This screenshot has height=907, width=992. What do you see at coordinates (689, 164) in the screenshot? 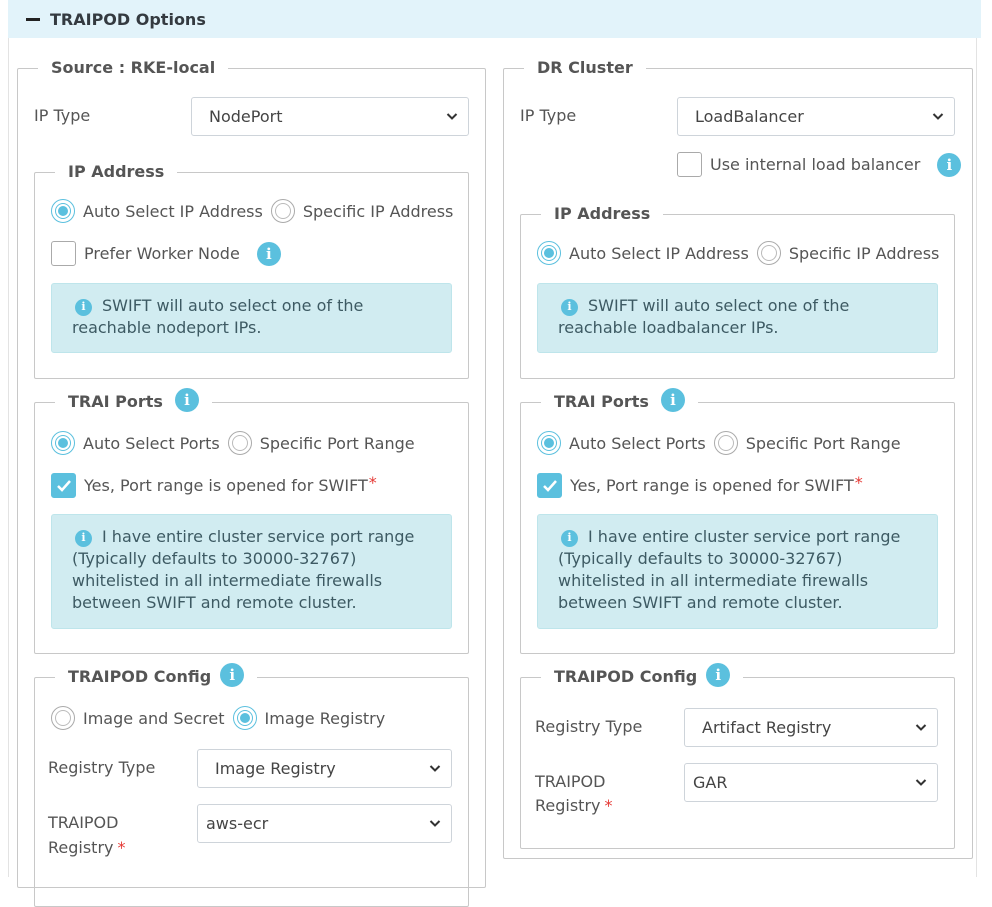
I see `dr-internal-lb-checkbox` at bounding box center [689, 164].